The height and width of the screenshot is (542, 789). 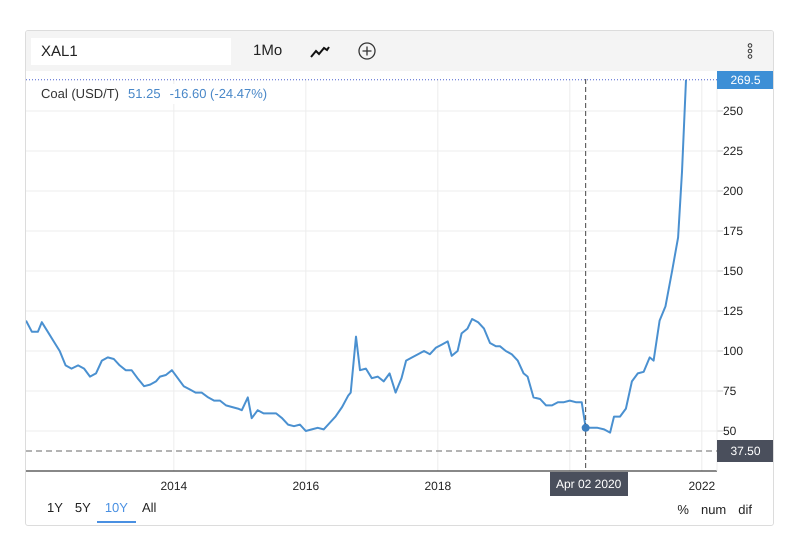 I want to click on display-mode-button: dif, so click(x=745, y=510).